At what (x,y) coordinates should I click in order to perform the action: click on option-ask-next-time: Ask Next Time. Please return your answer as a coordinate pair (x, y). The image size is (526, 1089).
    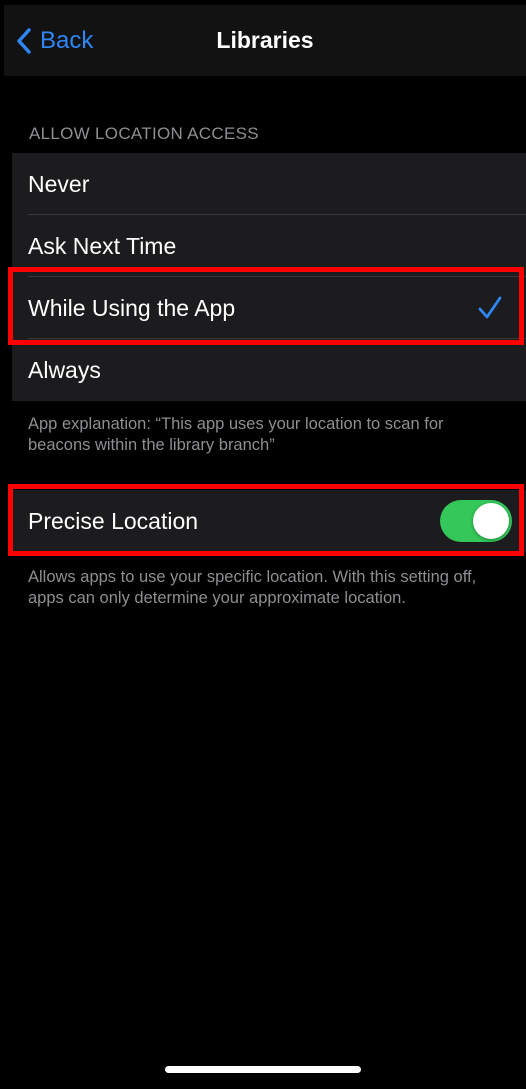
    Looking at the image, I should click on (269, 246).